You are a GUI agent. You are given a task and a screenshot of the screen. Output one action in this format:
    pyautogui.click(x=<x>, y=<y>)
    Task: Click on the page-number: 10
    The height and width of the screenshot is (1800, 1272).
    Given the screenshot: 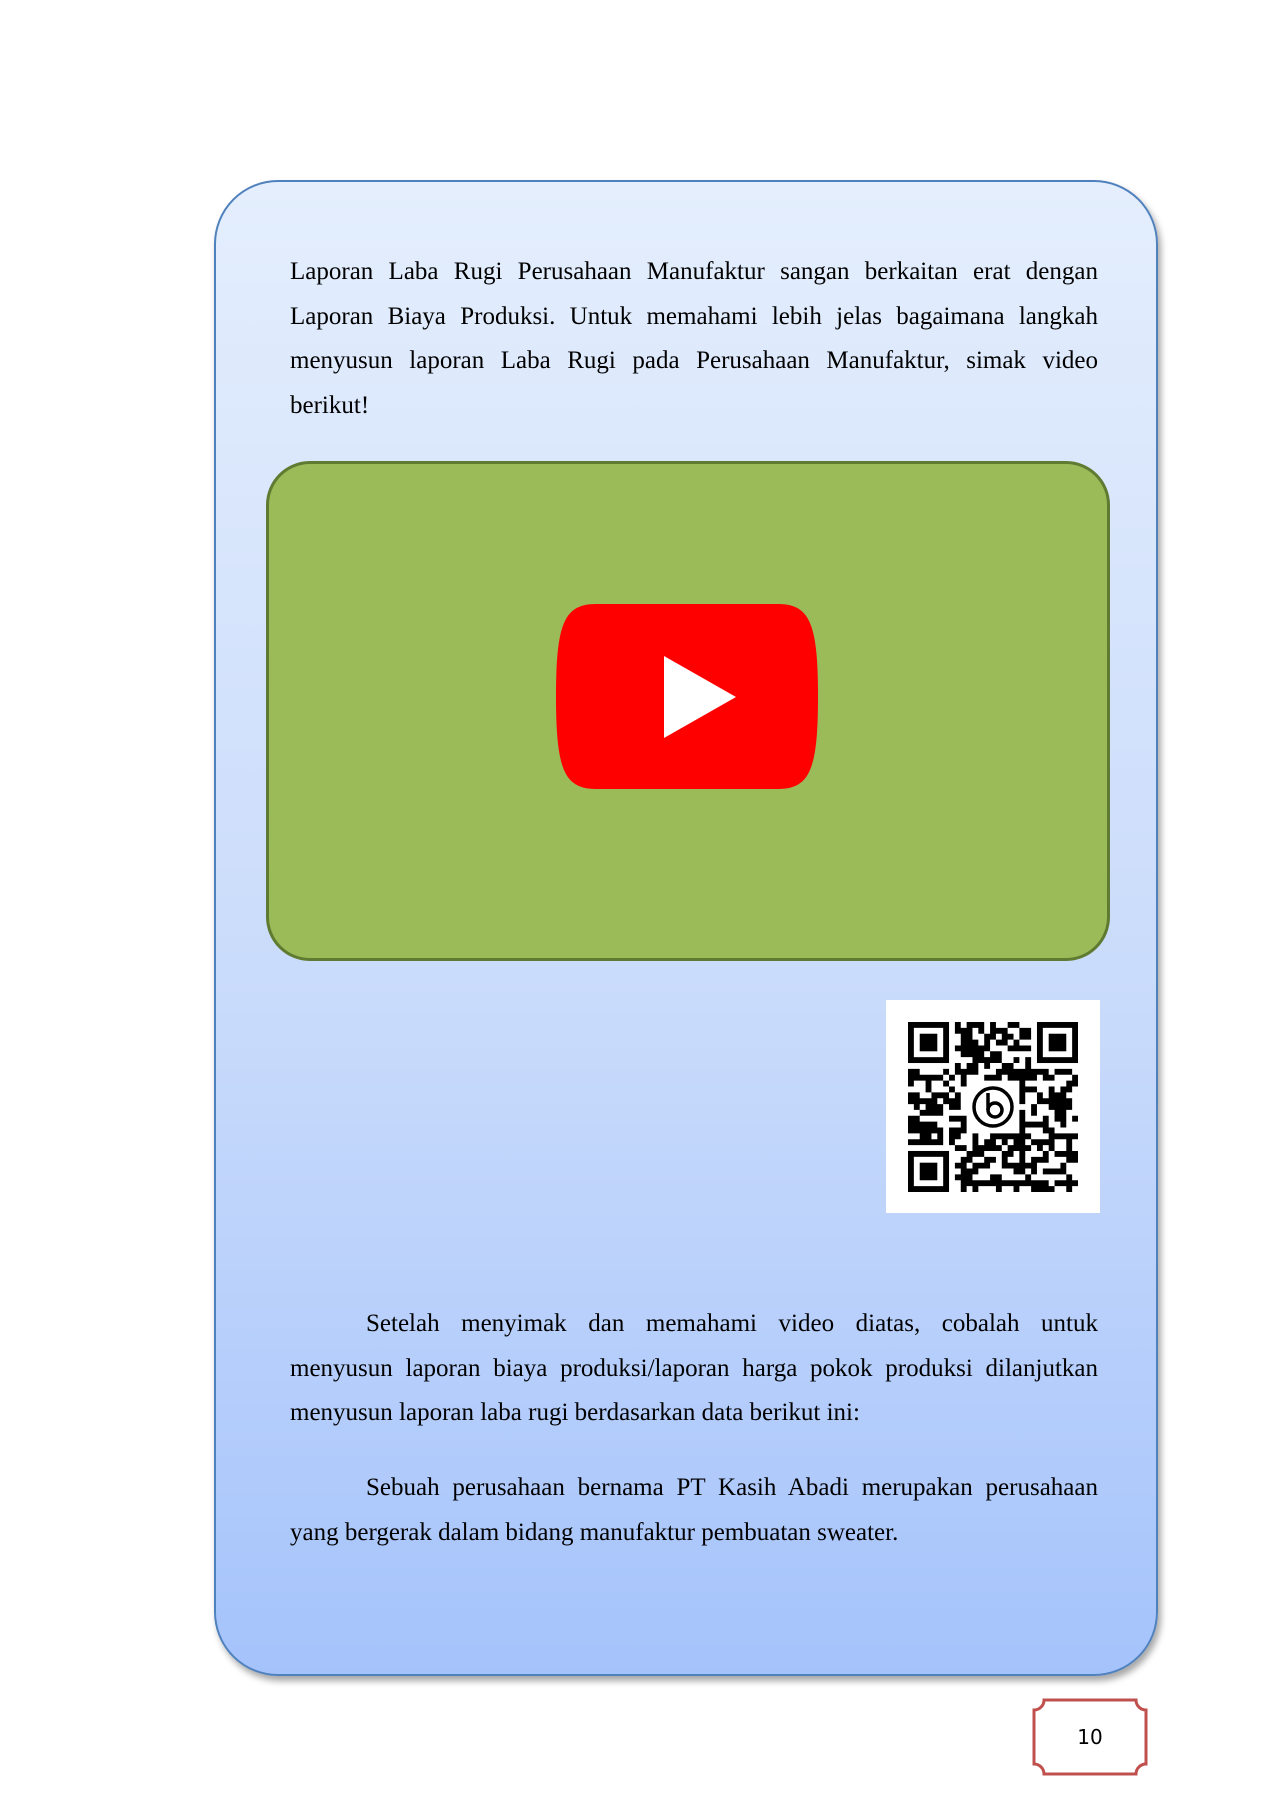 What is the action you would take?
    pyautogui.click(x=1090, y=1737)
    